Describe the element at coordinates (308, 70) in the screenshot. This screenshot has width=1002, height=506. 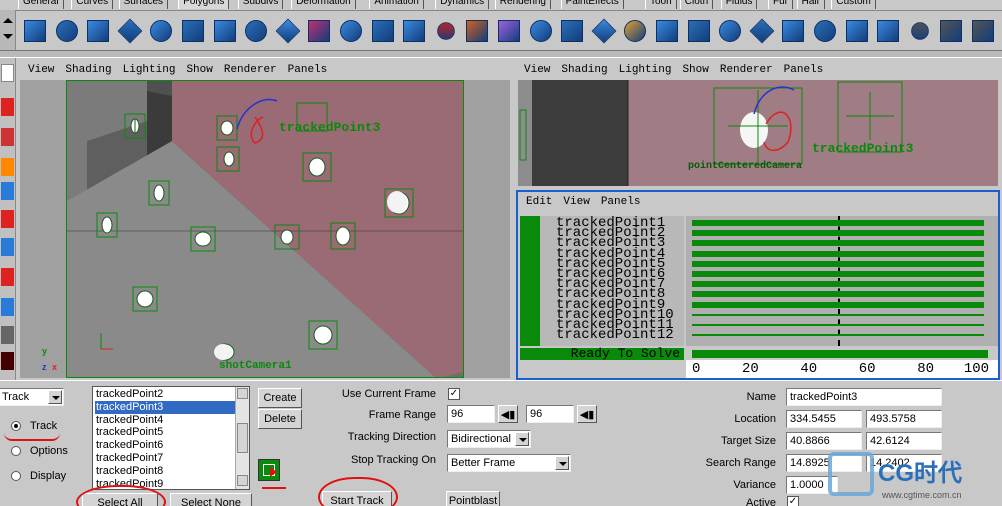
I see `main-viewport-menu-panels: Panels` at that location.